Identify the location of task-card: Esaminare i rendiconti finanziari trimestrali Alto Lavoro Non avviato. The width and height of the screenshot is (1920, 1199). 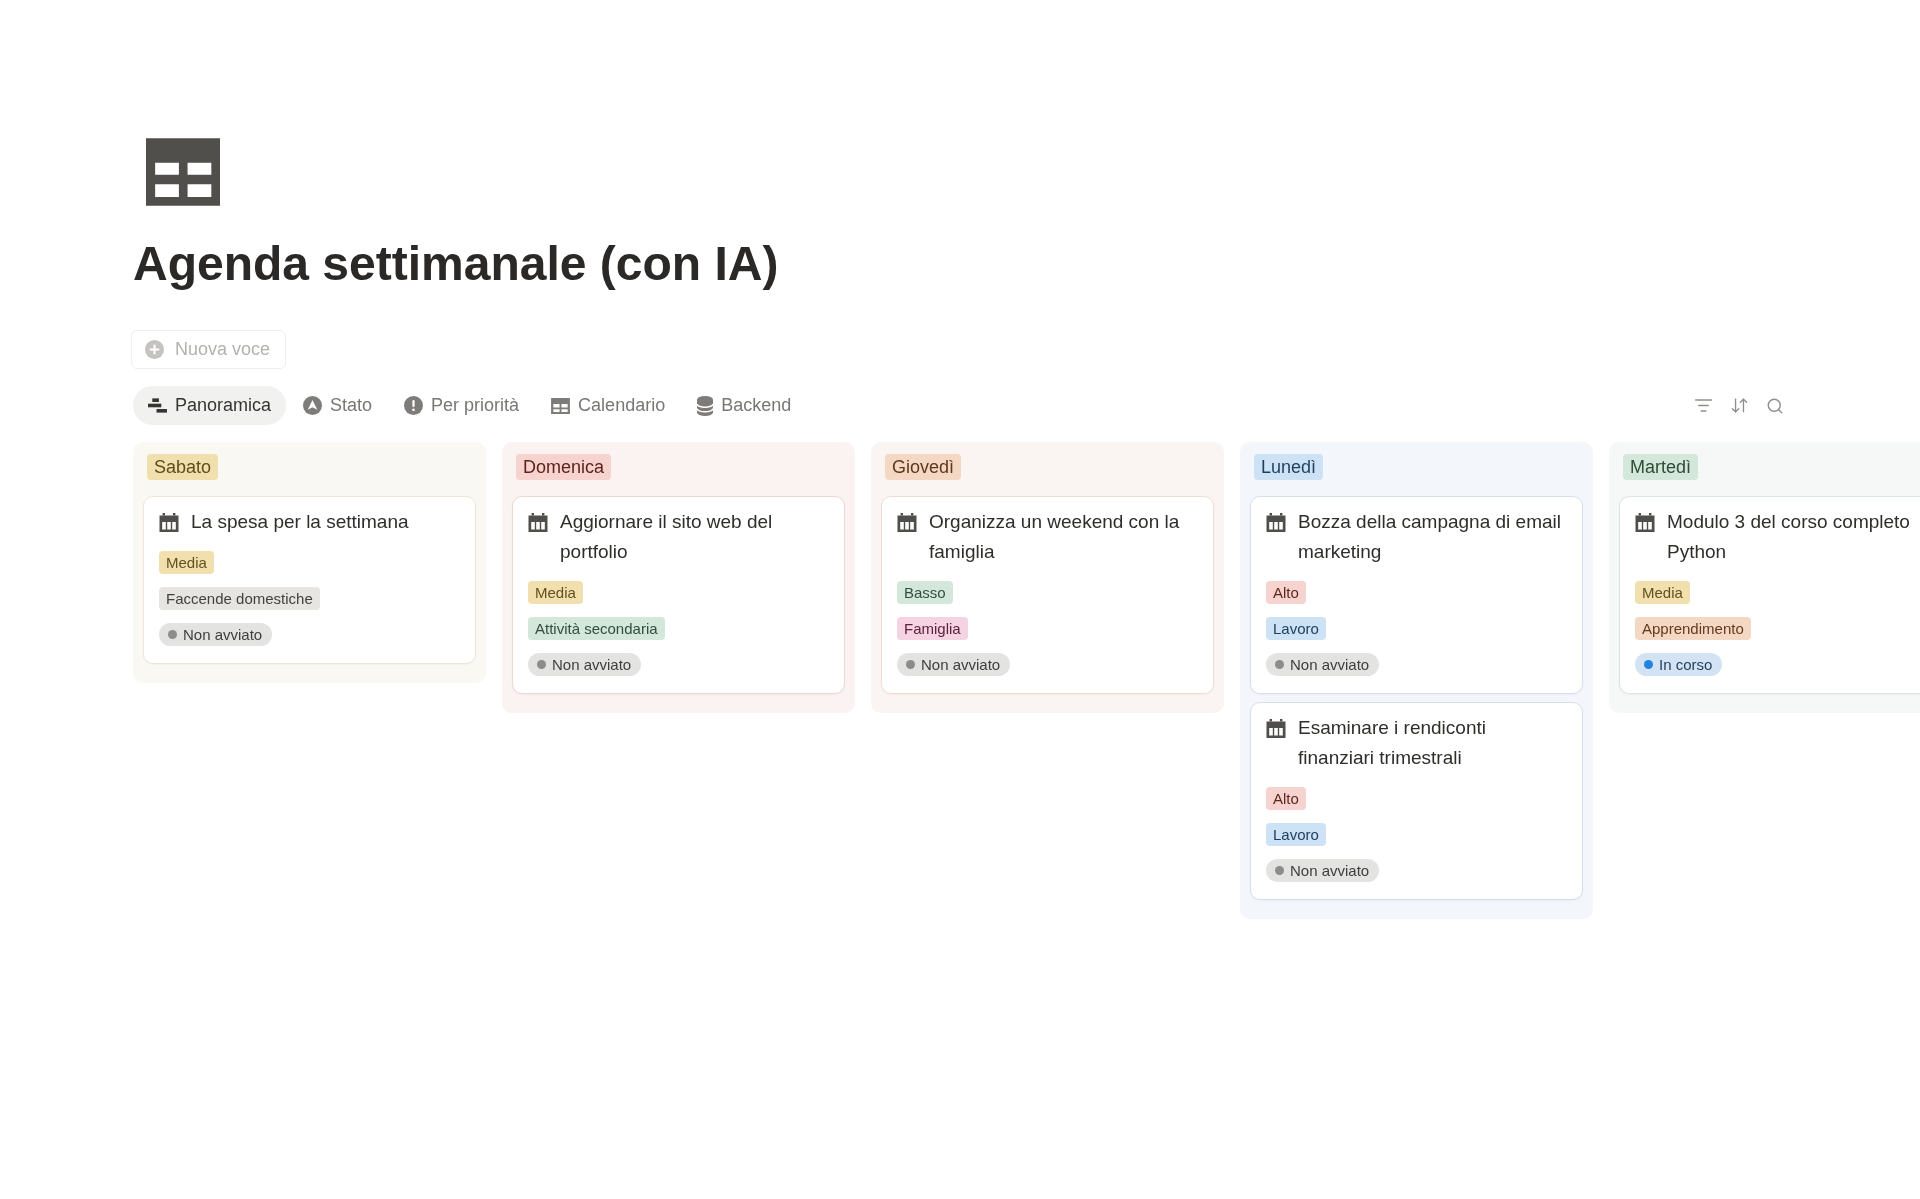
(1416, 801).